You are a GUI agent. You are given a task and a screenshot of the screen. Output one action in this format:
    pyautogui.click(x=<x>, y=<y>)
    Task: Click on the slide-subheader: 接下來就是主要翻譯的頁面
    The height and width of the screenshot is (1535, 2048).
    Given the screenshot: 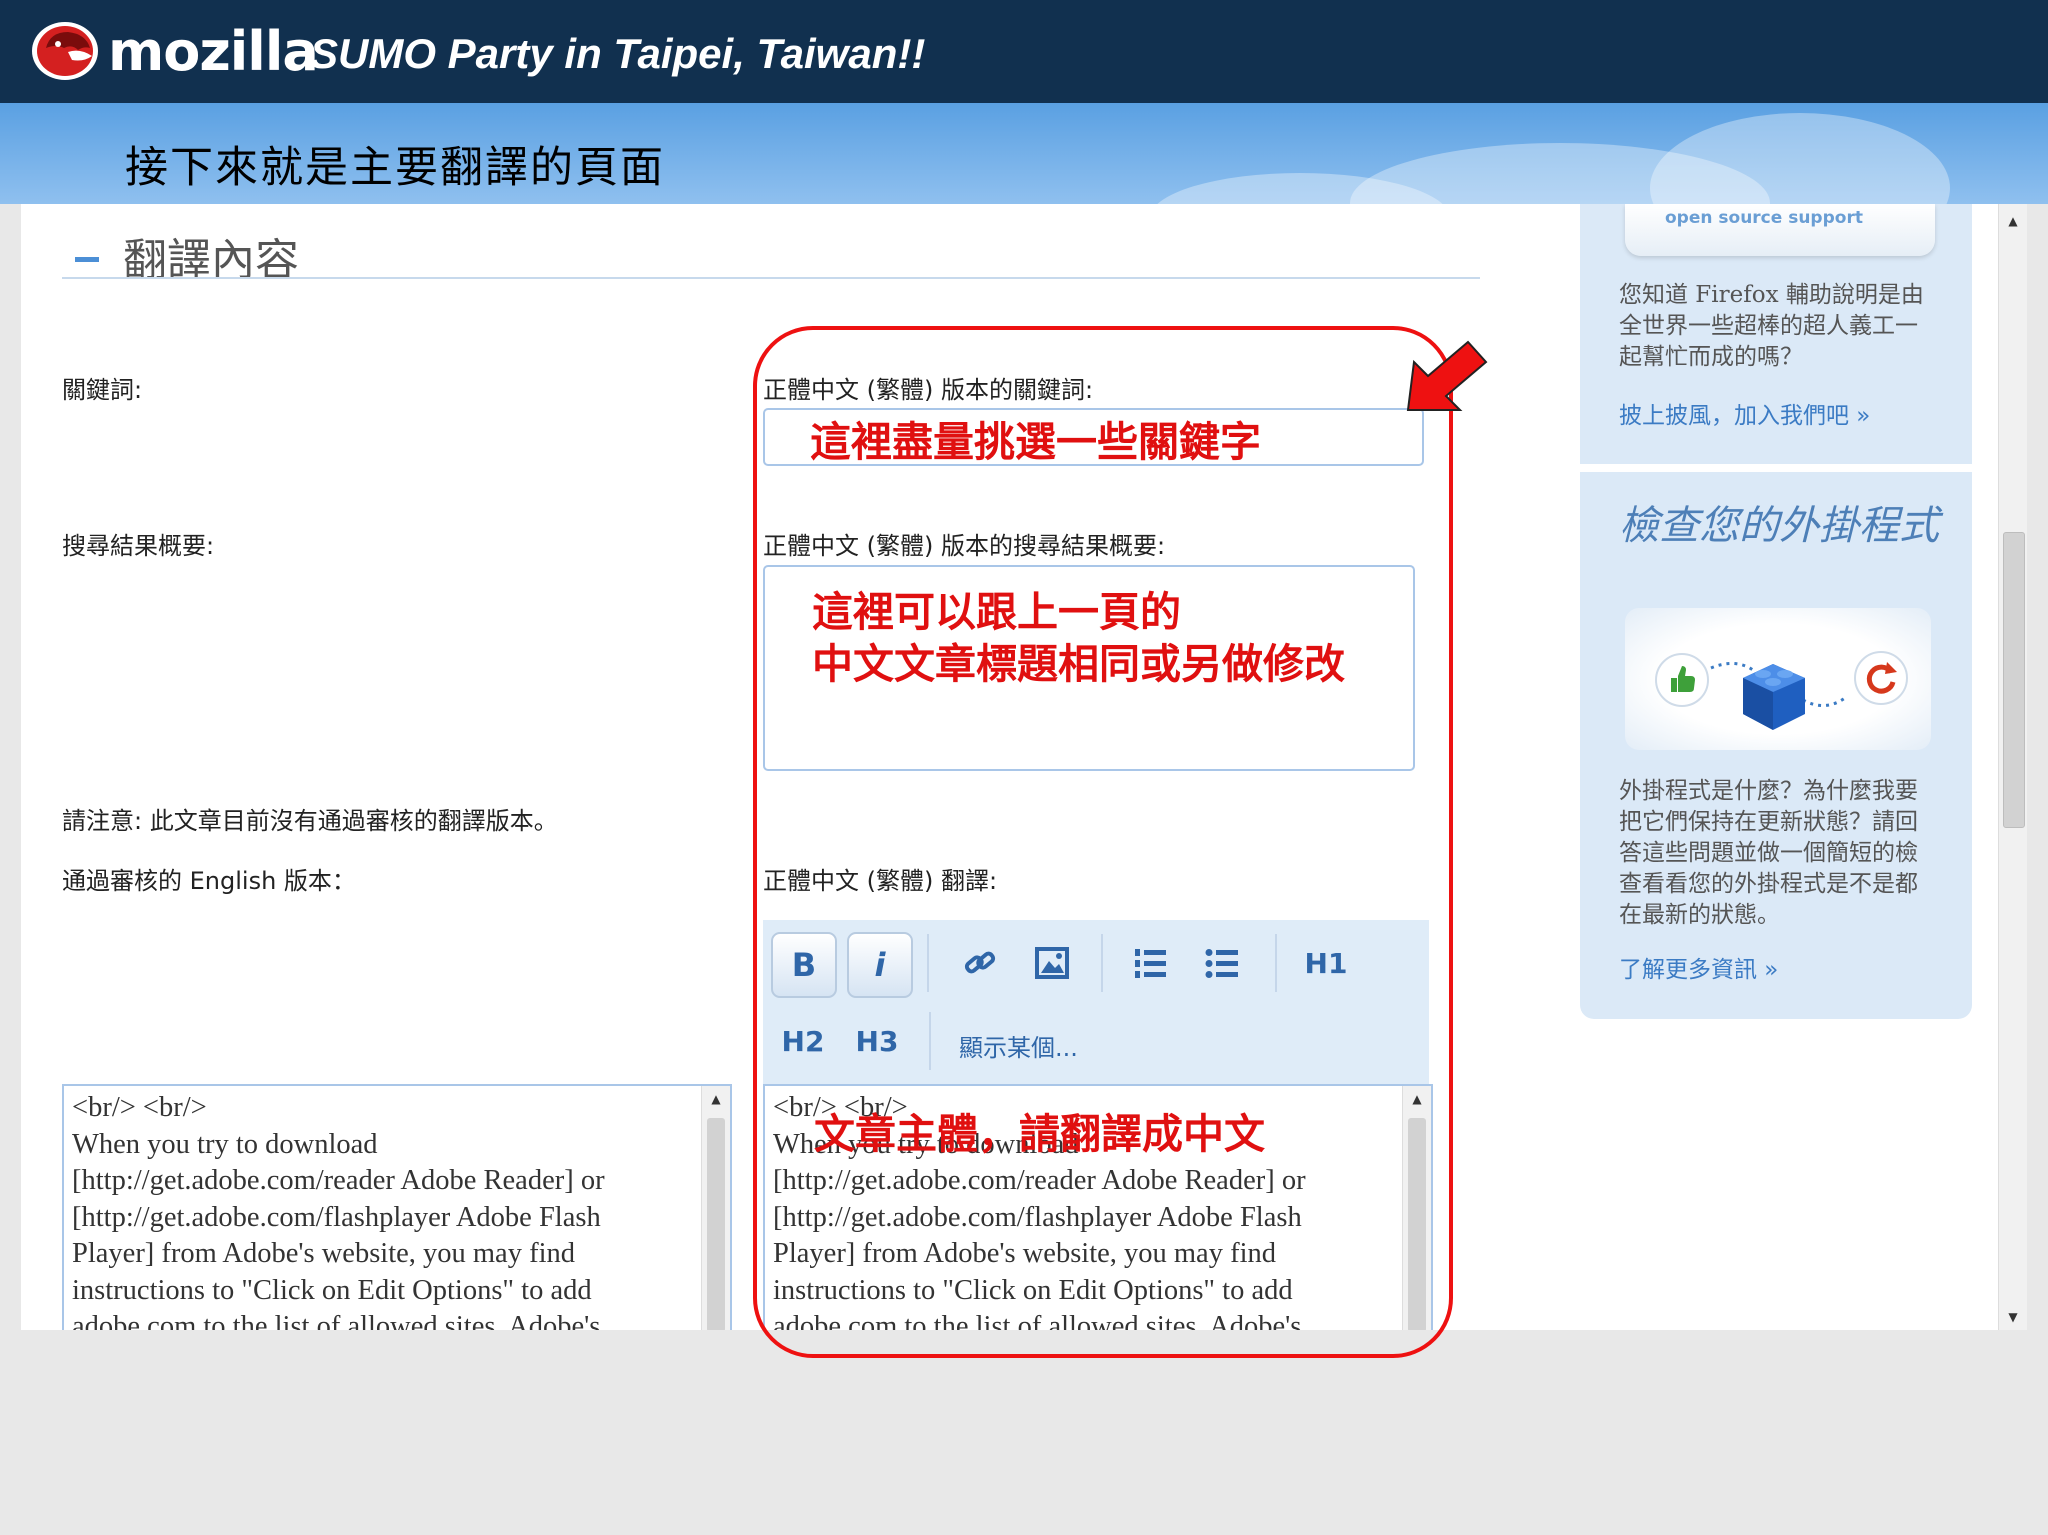 What is the action you would take?
    pyautogui.click(x=1024, y=153)
    